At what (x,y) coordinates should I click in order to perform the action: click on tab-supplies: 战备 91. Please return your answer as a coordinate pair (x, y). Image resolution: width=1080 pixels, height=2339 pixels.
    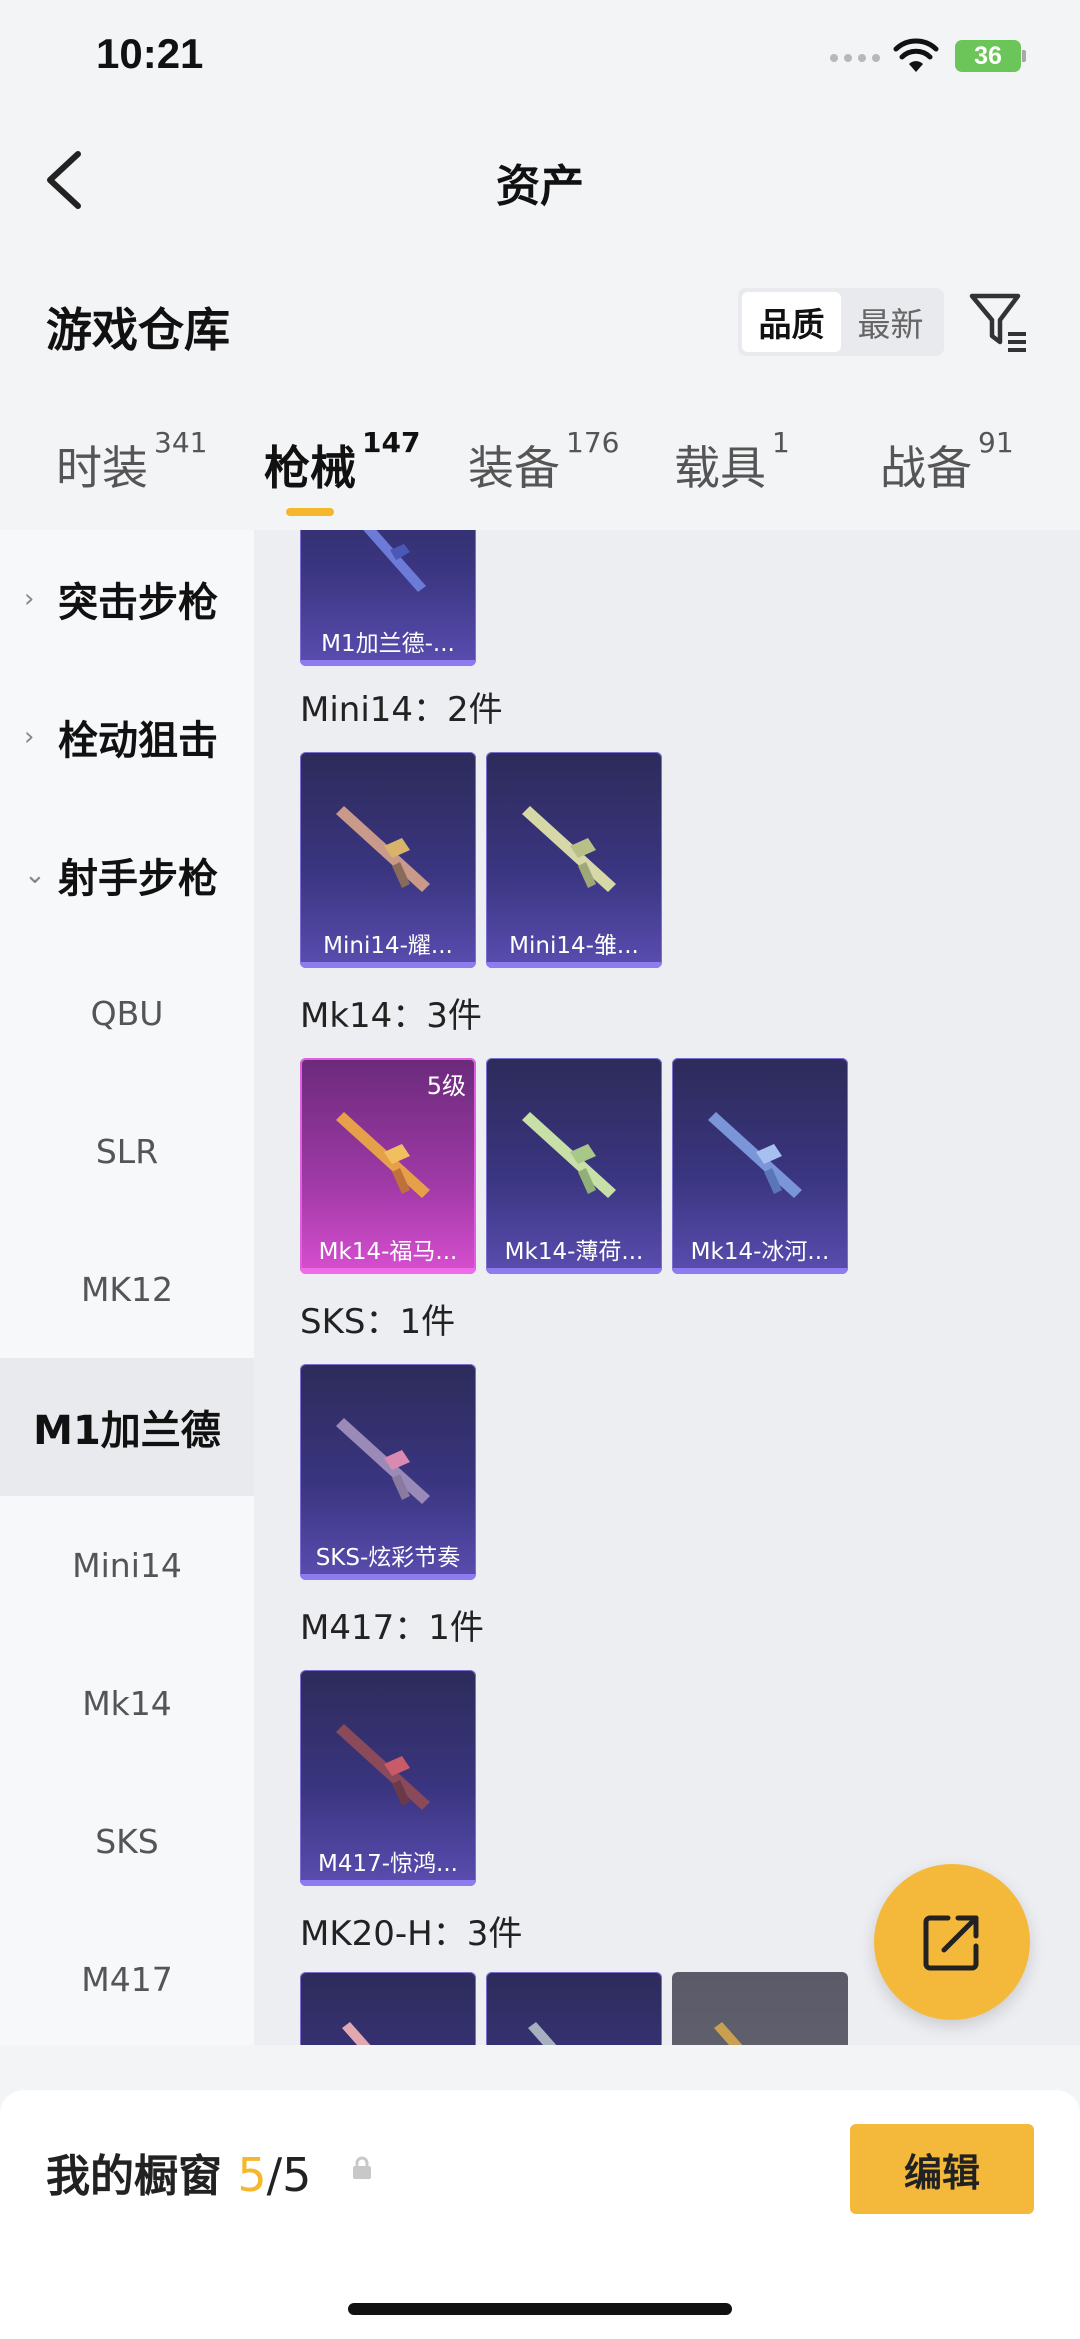
    Looking at the image, I should click on (947, 462).